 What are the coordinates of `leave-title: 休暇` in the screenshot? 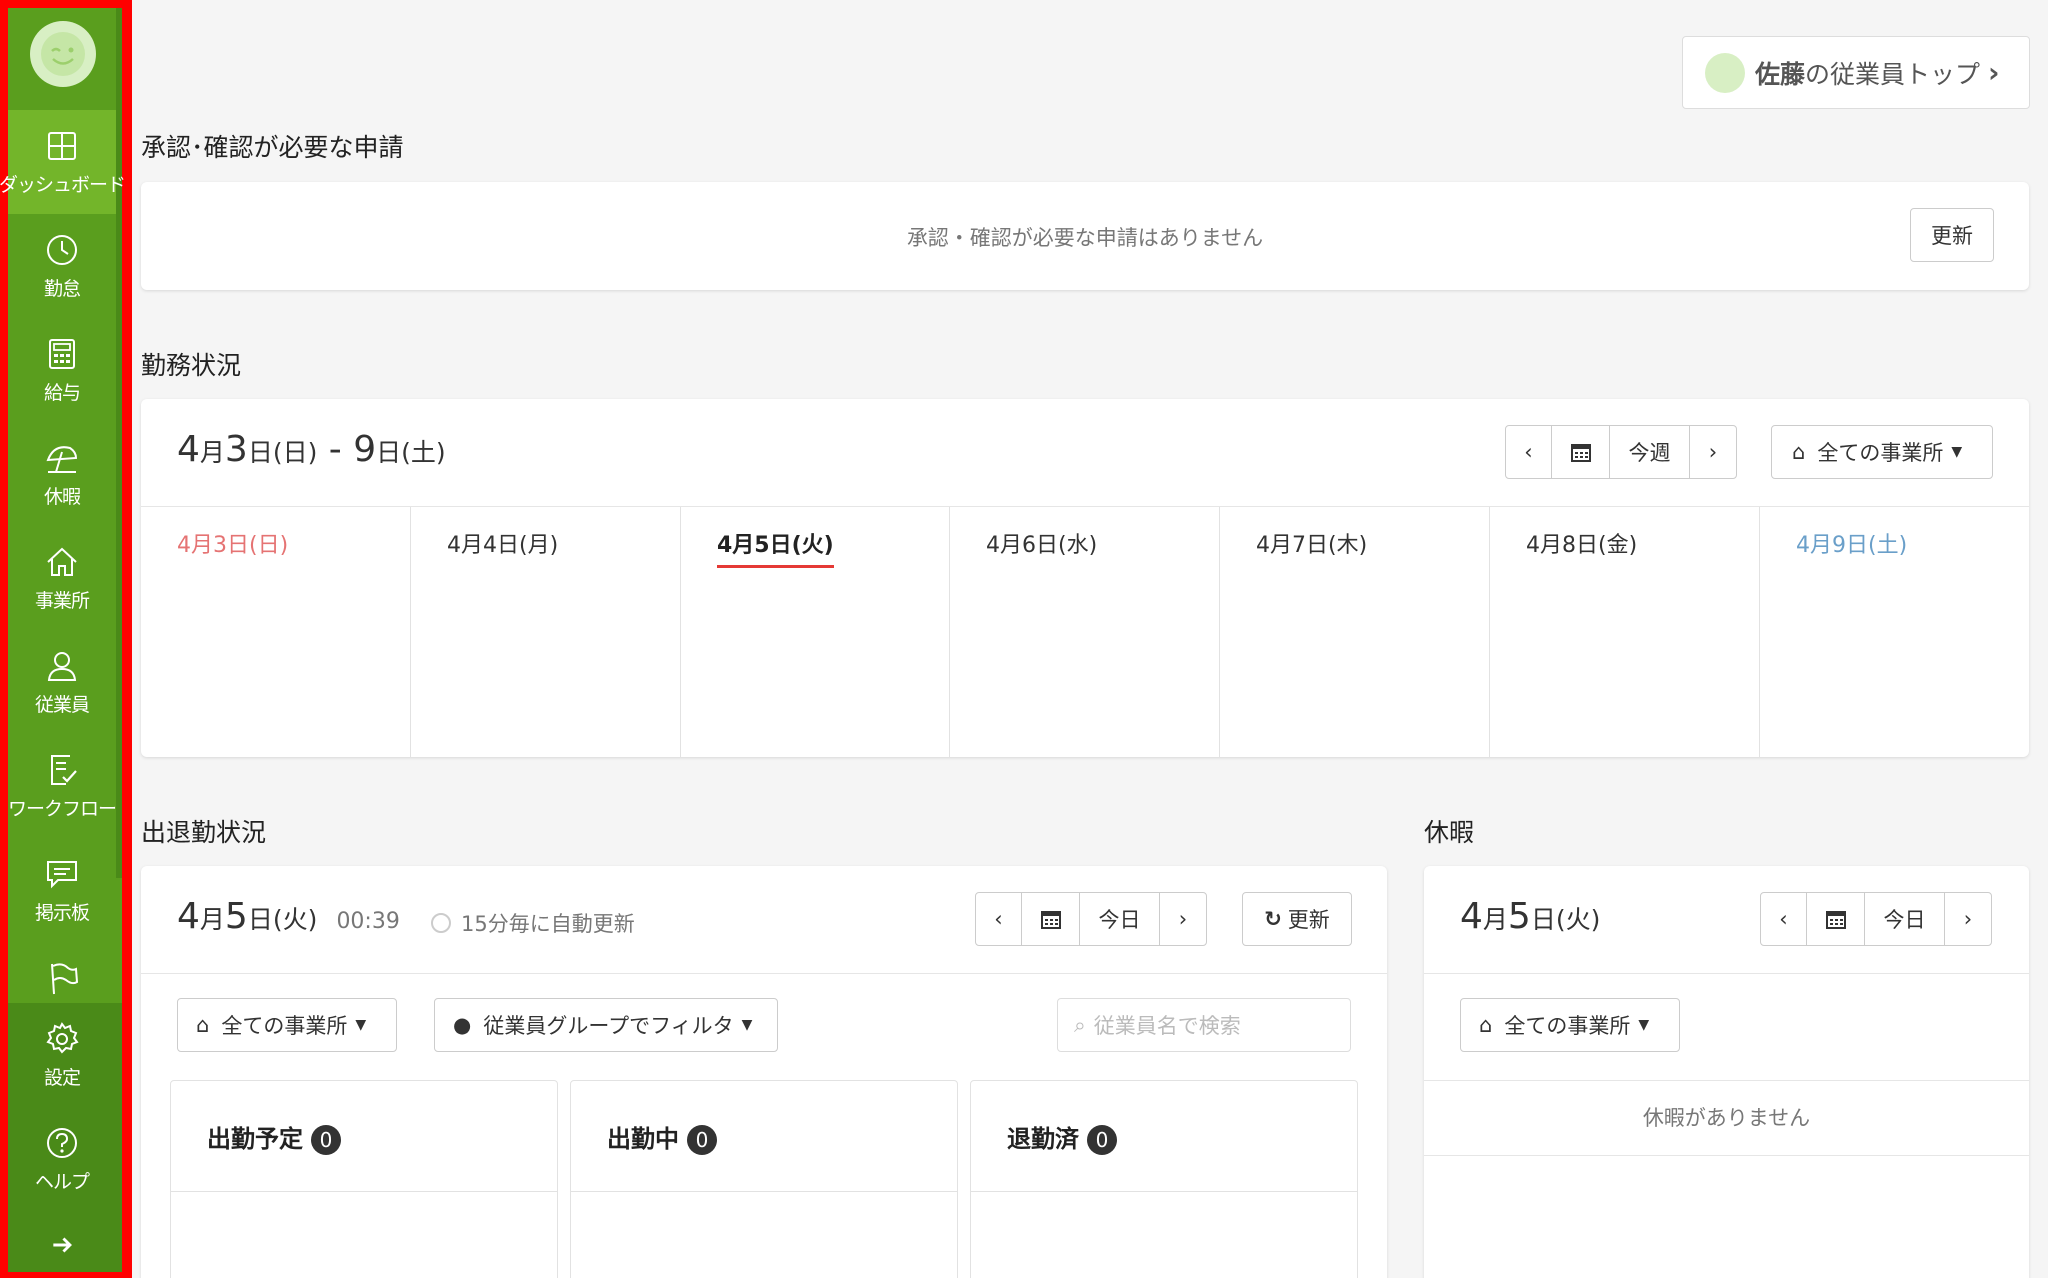 It's located at (1449, 832).